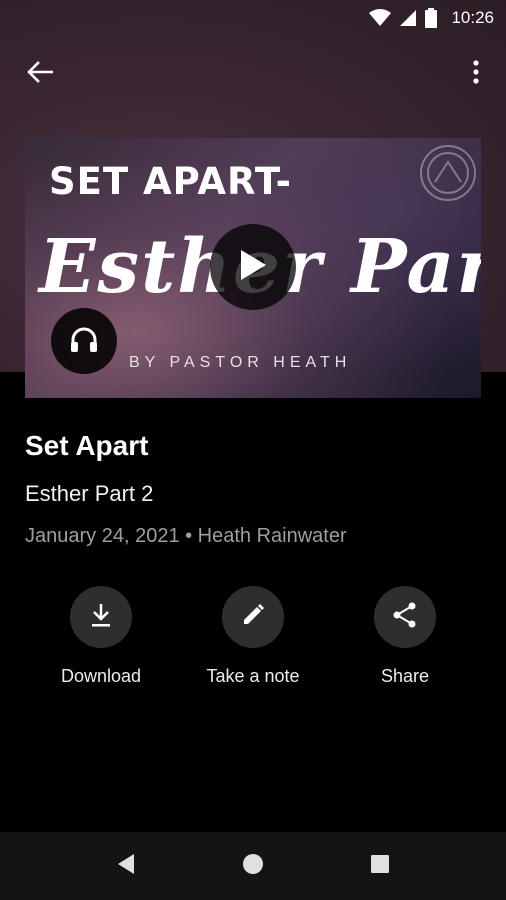 Image resolution: width=506 pixels, height=900 pixels. I want to click on sermon-series-title: Set Apart, so click(87, 445).